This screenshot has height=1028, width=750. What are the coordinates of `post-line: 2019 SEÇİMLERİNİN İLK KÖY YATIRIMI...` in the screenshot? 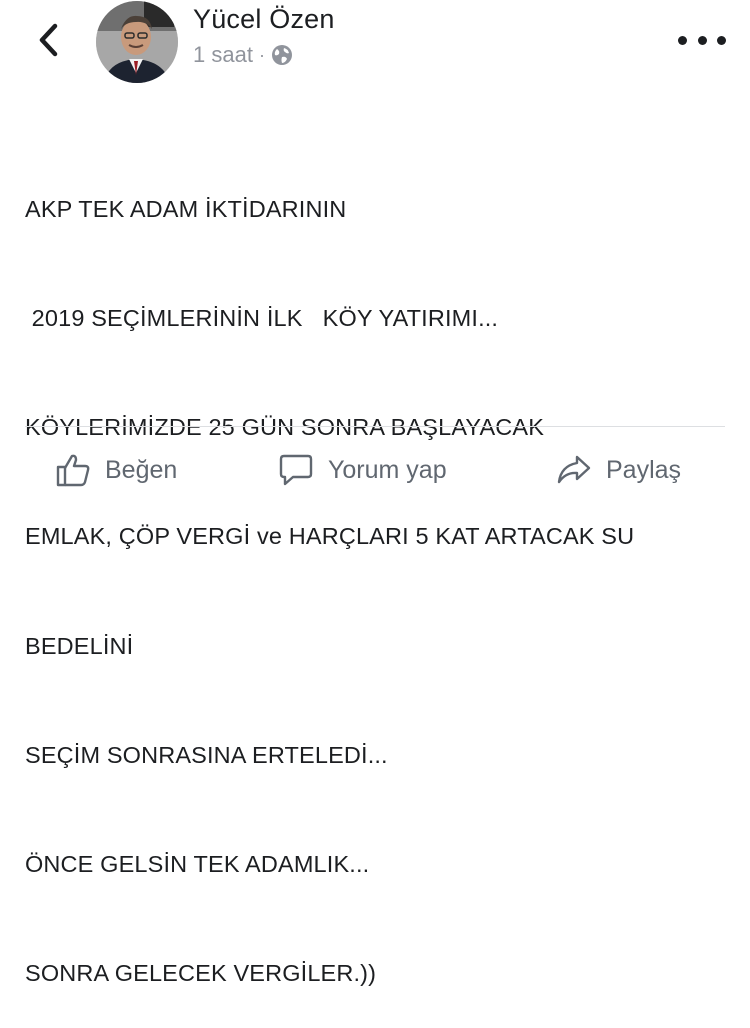 It's located at (262, 318).